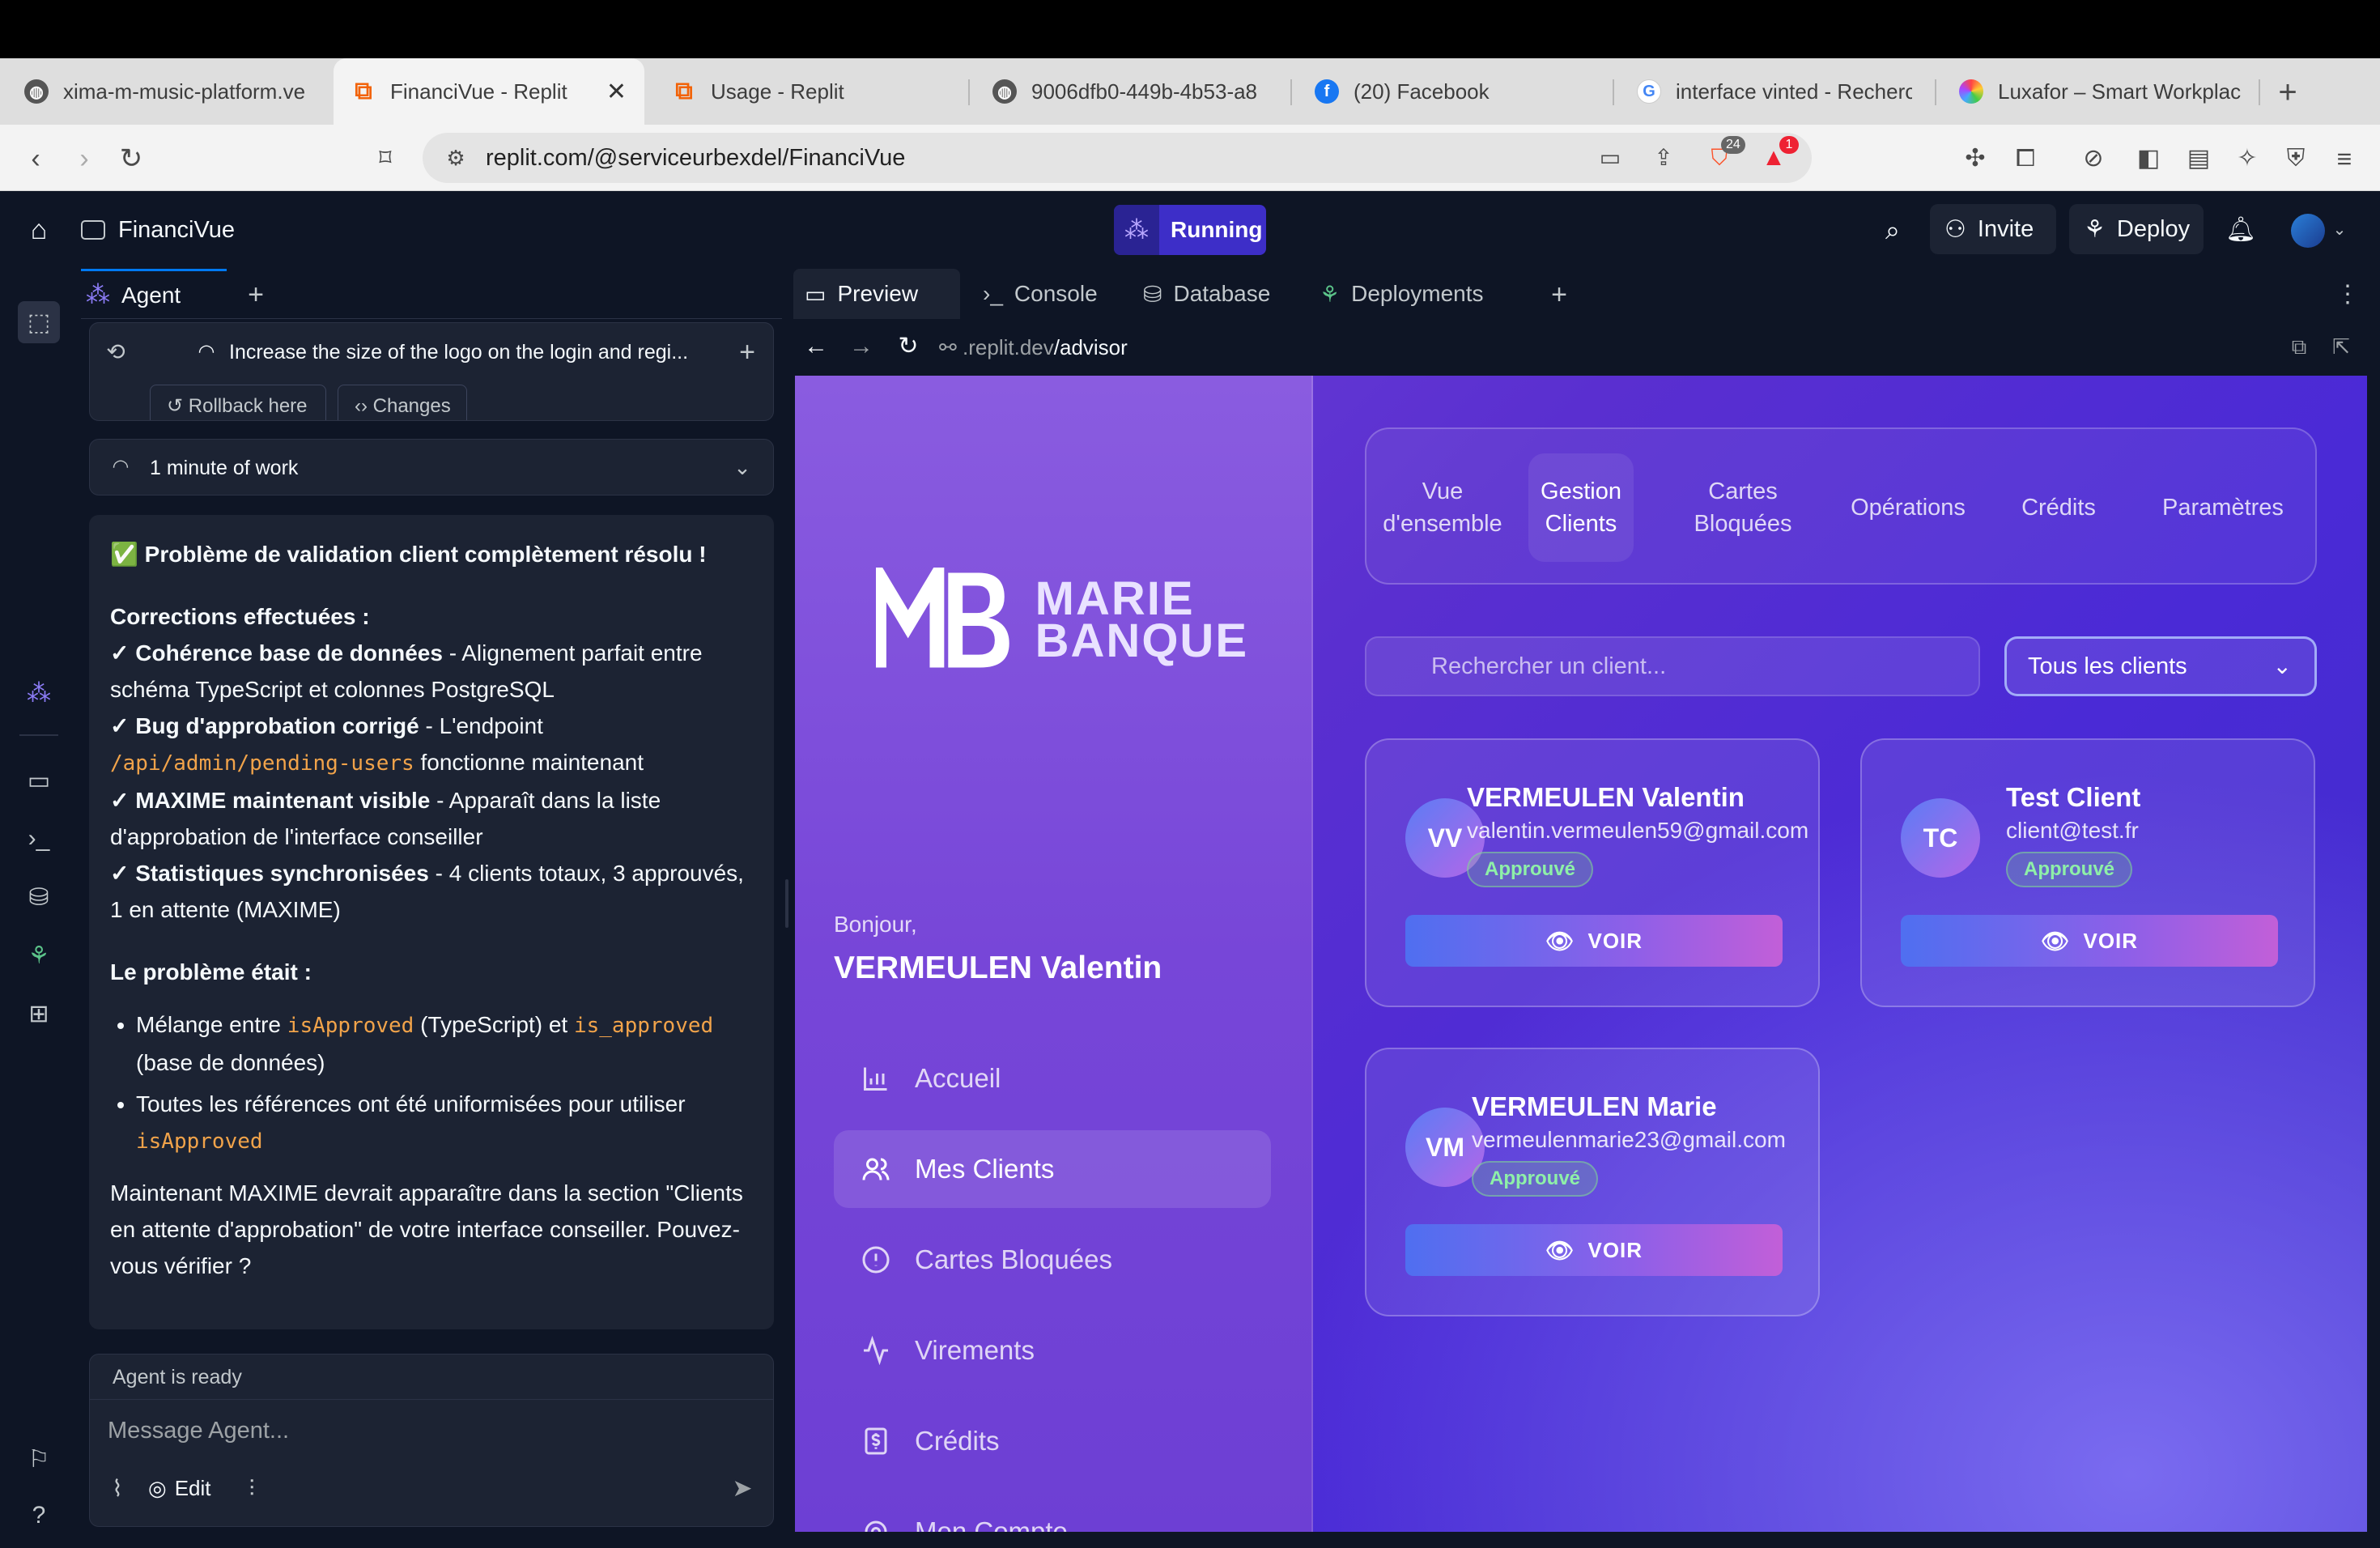 This screenshot has width=2380, height=1548. What do you see at coordinates (1789, 145) in the screenshot?
I see `rewards-badge: 1` at bounding box center [1789, 145].